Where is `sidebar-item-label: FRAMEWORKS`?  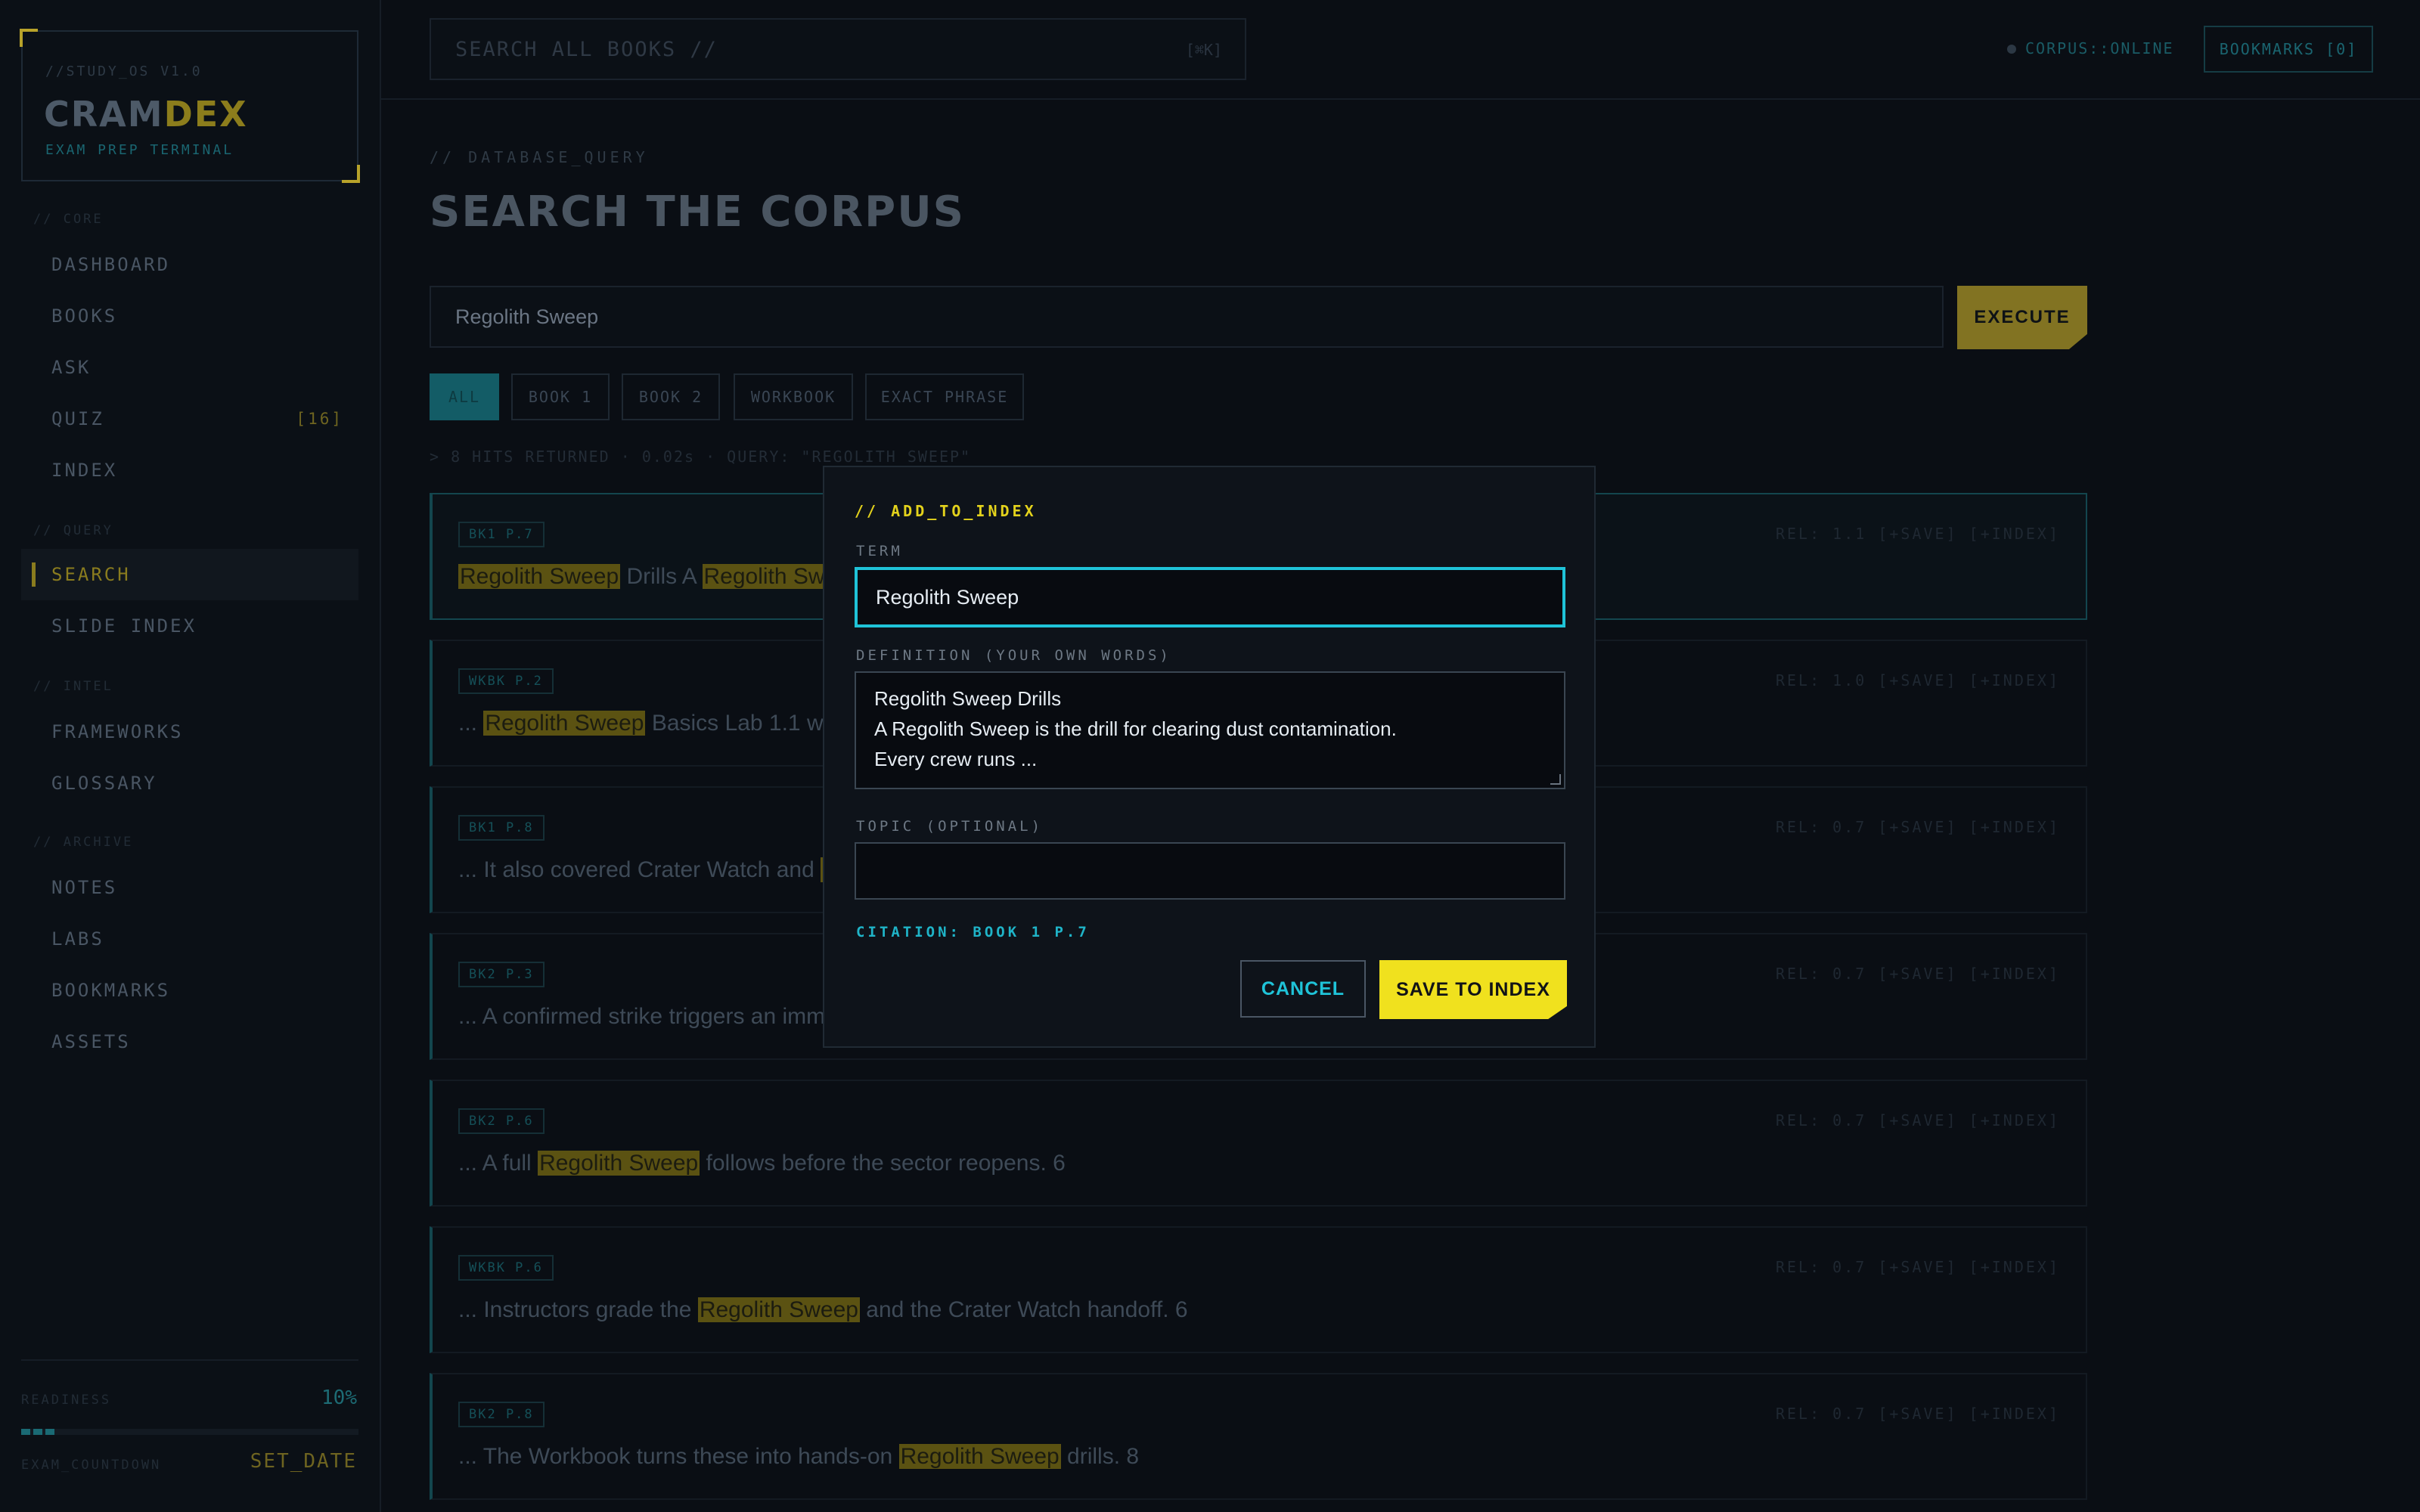 sidebar-item-label: FRAMEWORKS is located at coordinates (117, 731).